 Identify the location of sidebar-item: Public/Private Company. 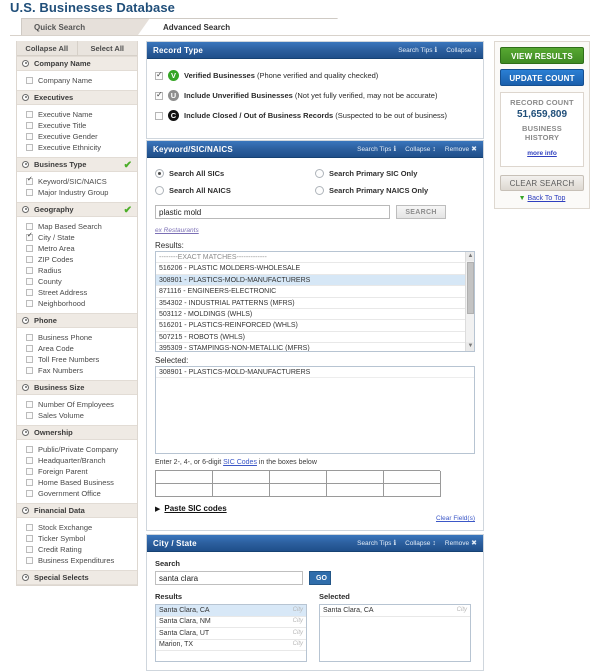
(77, 449).